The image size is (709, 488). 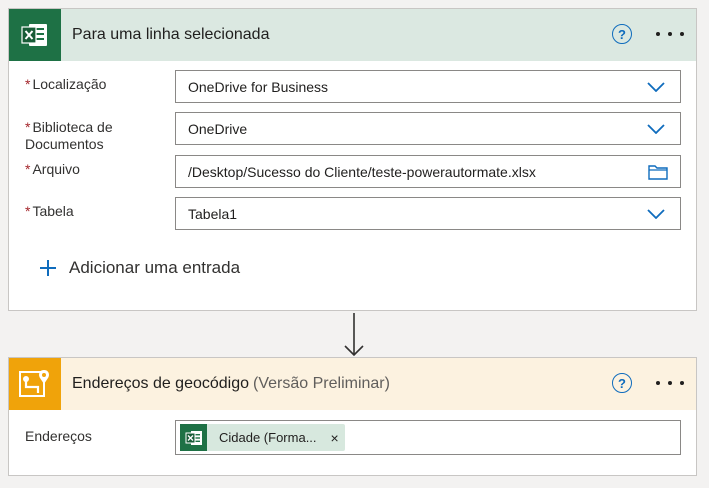 What do you see at coordinates (335, 438) in the screenshot?
I see `close-icon: ×` at bounding box center [335, 438].